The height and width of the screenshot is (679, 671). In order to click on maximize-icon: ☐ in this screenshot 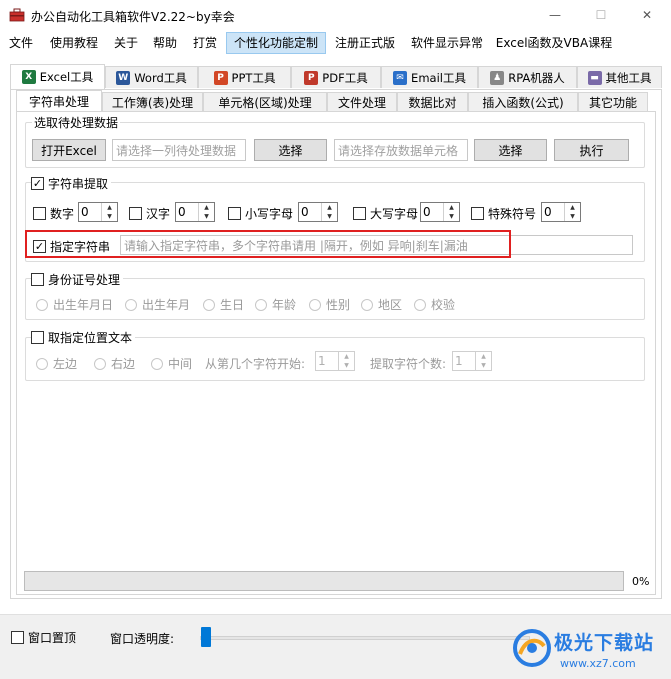, I will do `click(601, 15)`.